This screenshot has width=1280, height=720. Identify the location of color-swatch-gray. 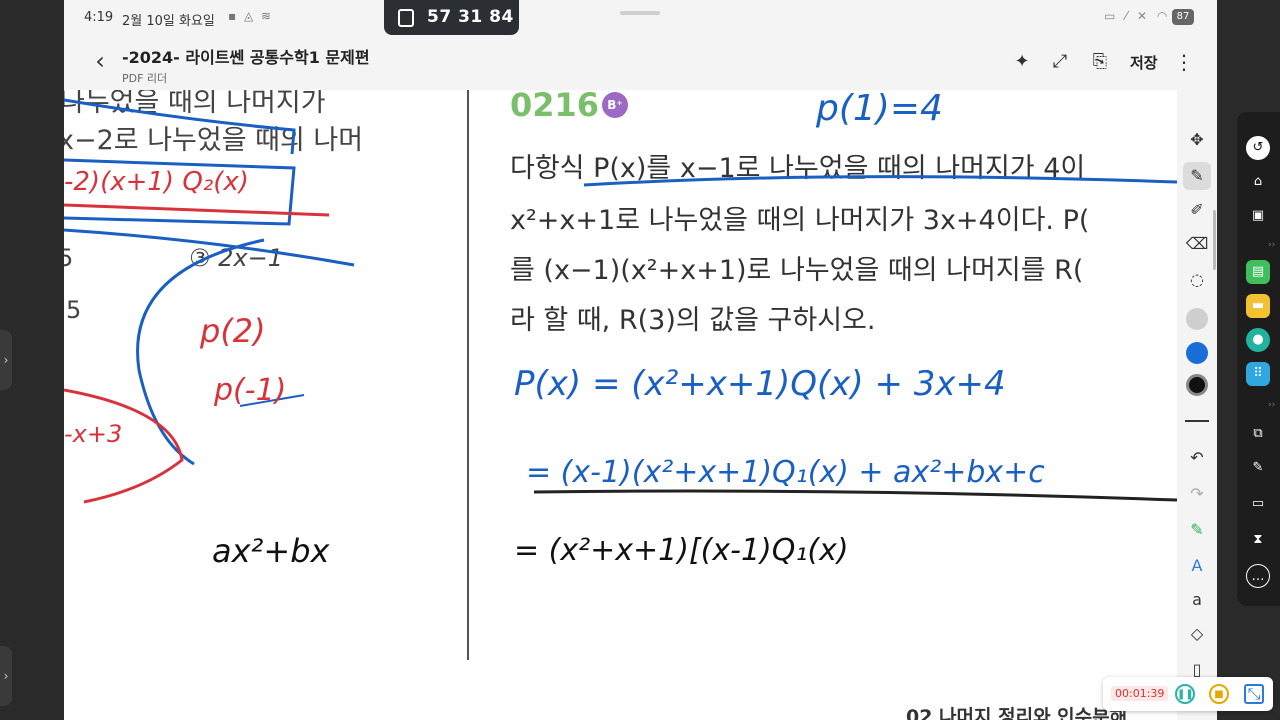
(1197, 319).